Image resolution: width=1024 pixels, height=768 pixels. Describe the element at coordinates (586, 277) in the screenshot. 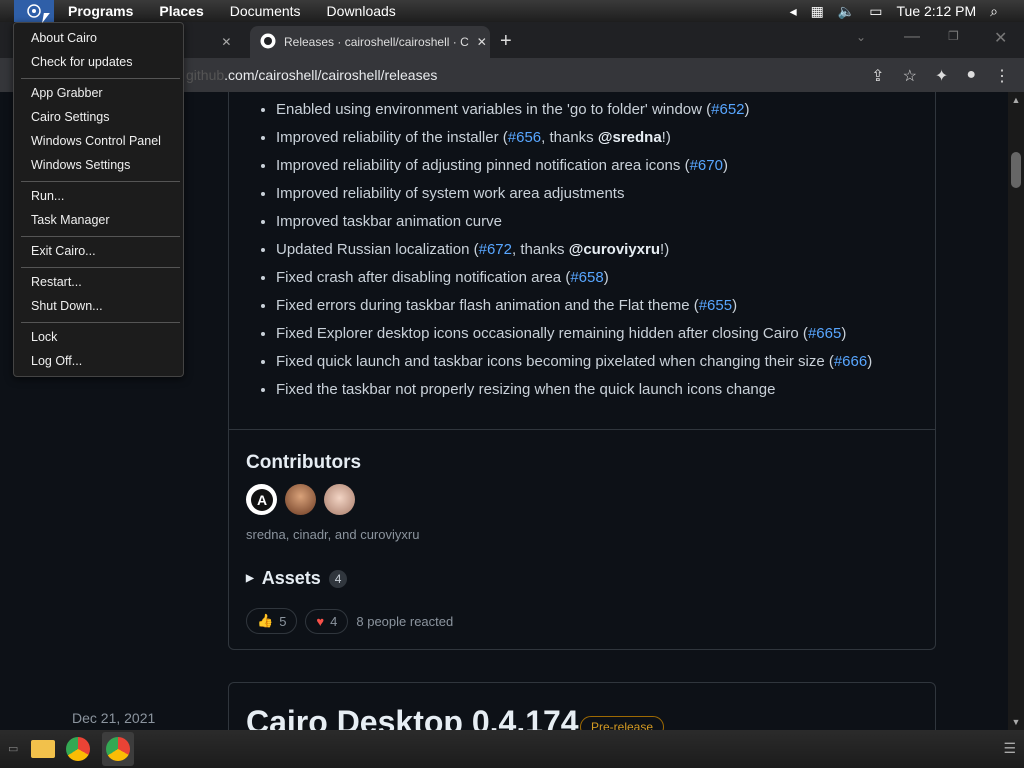

I see `issue-link: #658` at that location.